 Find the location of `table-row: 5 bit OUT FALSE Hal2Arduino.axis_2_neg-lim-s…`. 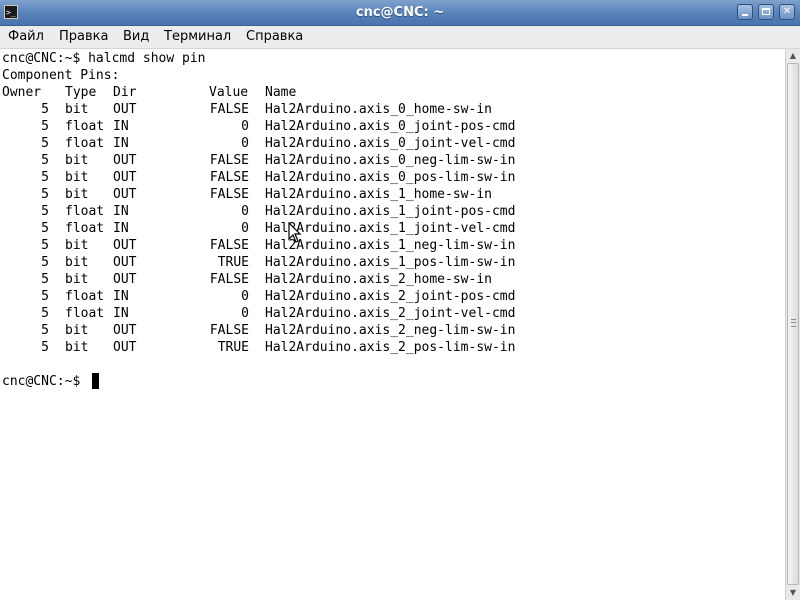

table-row: 5 bit OUT FALSE Hal2Arduino.axis_2_neg-lim-s… is located at coordinates (382, 330).